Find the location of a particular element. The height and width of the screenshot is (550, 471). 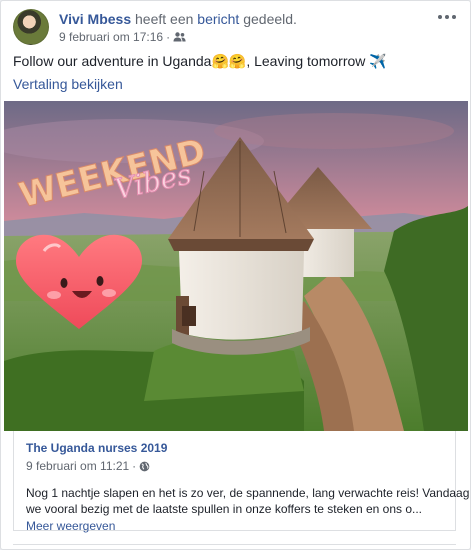

globe-icon is located at coordinates (144, 466).